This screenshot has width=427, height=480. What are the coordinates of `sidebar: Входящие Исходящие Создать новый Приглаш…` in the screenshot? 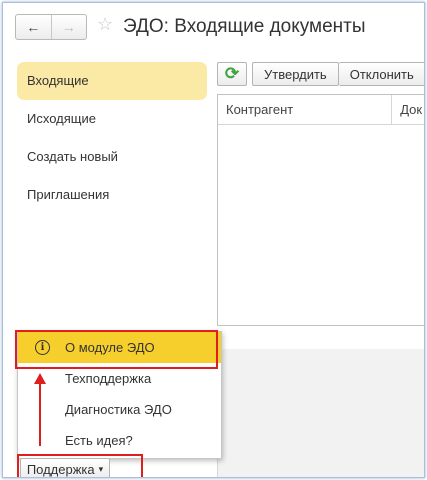 It's located at (112, 138).